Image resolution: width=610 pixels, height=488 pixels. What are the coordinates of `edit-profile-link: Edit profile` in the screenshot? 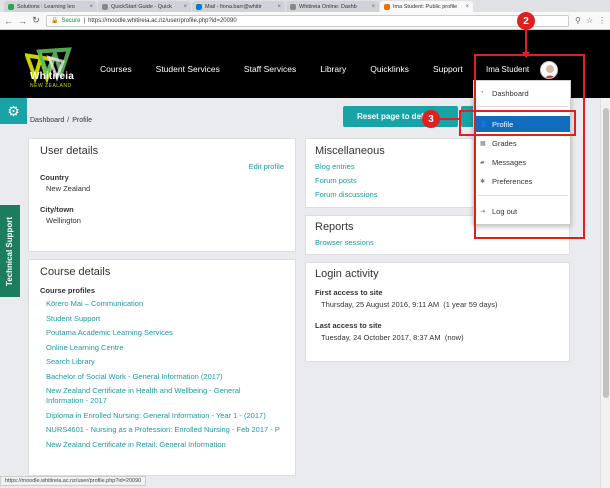 It's located at (266, 166).